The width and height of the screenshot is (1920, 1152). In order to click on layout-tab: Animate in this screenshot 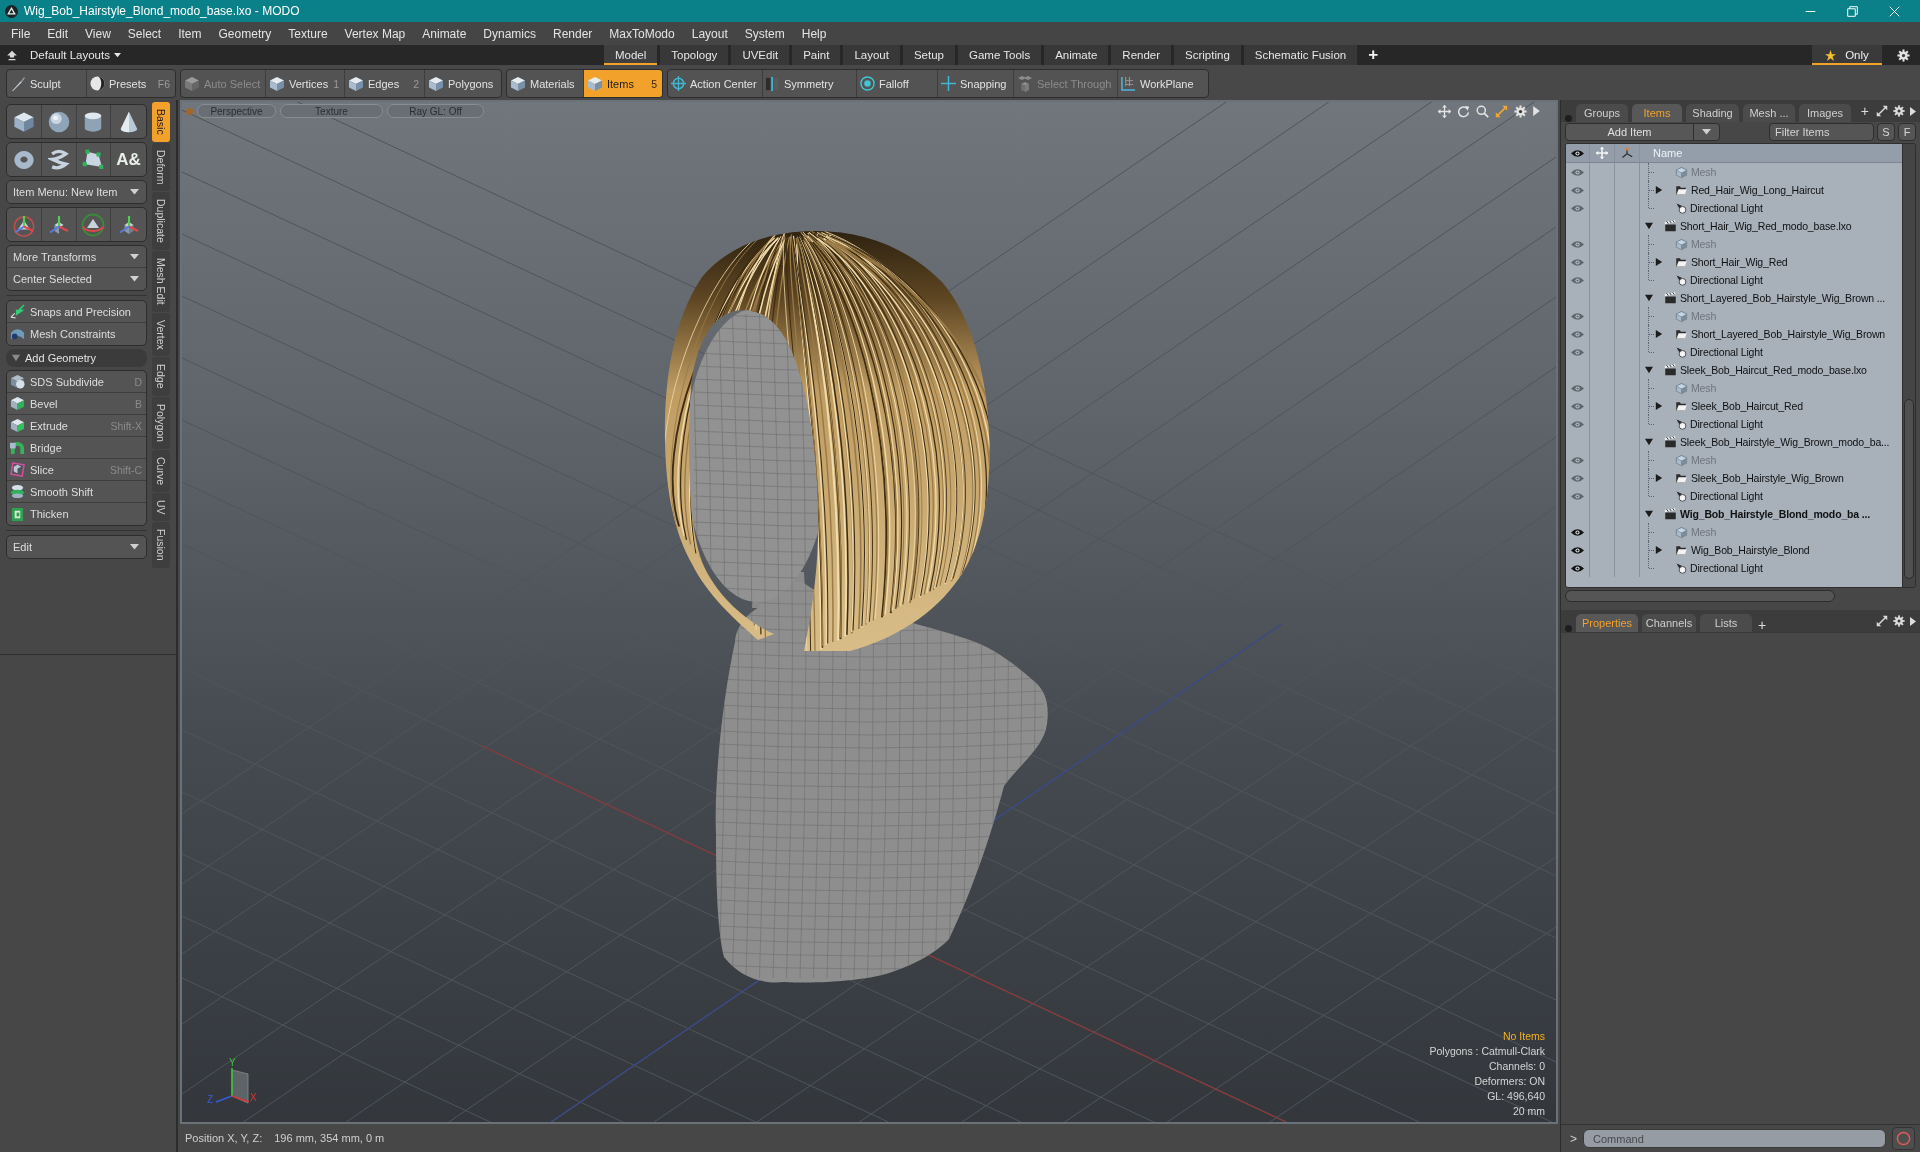, I will do `click(1076, 55)`.